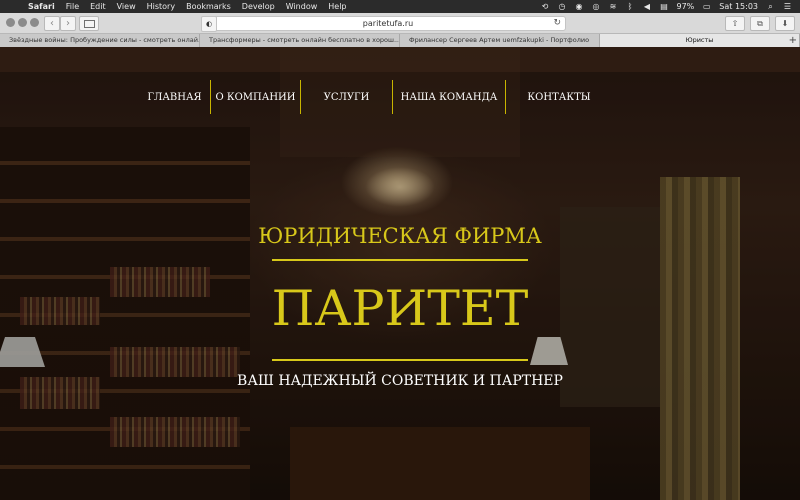 The height and width of the screenshot is (500, 800). Describe the element at coordinates (787, 6) in the screenshot. I see `notification-center-icon: ☰` at that location.